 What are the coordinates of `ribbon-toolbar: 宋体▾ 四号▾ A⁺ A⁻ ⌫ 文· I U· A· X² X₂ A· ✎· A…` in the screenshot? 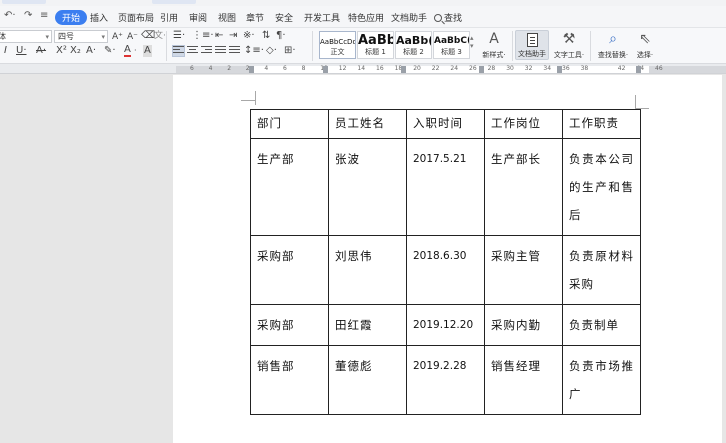 It's located at (363, 46).